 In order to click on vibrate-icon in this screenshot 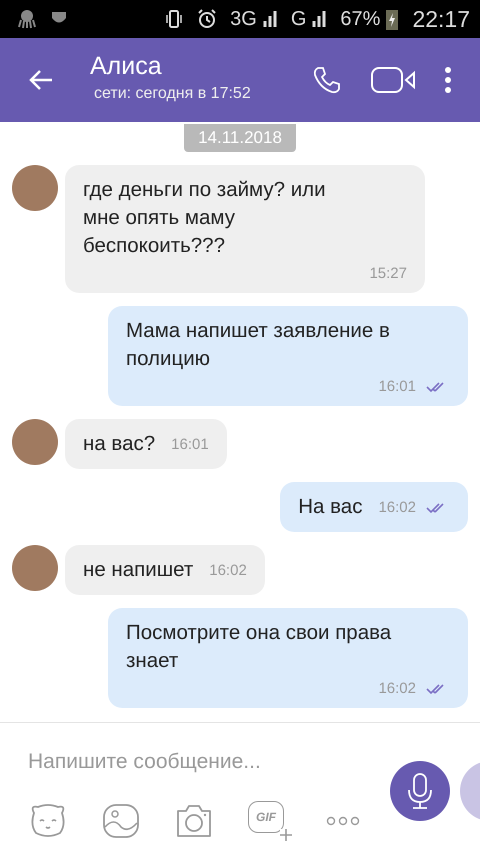, I will do `click(174, 19)`.